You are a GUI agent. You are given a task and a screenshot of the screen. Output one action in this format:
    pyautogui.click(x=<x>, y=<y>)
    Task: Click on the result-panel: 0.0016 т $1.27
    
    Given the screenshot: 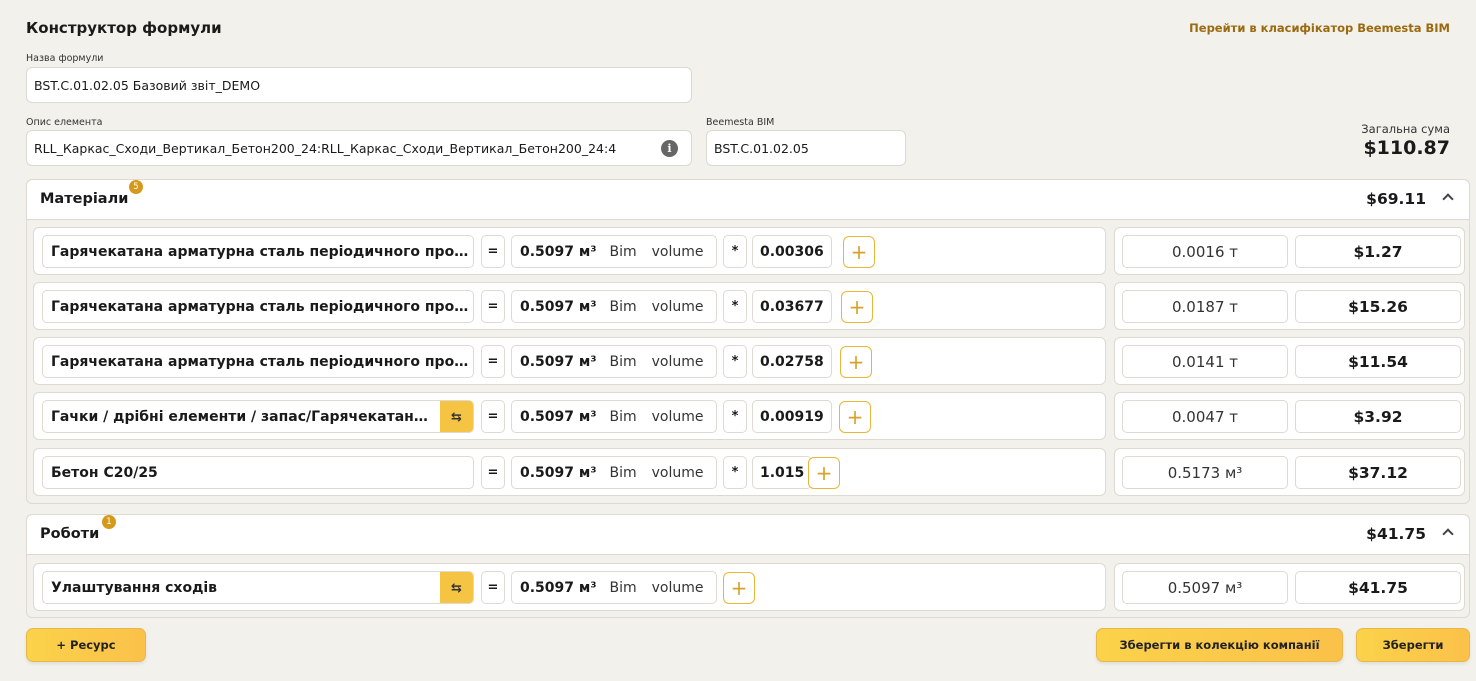 What is the action you would take?
    pyautogui.click(x=1289, y=251)
    